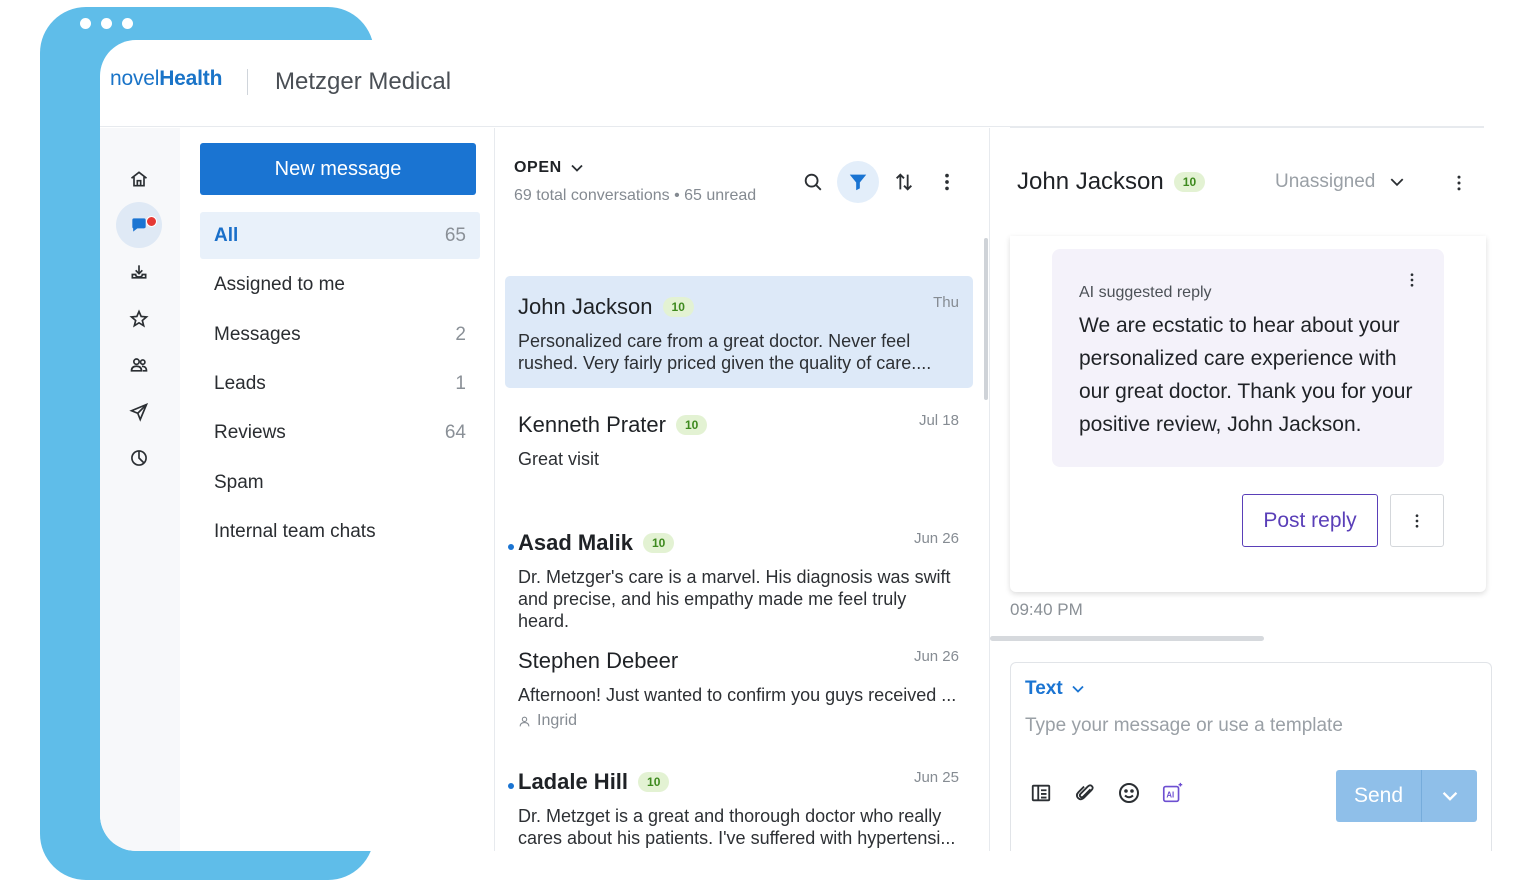 The height and width of the screenshot is (889, 1531). Describe the element at coordinates (904, 182) in the screenshot. I see `sort-icon` at that location.